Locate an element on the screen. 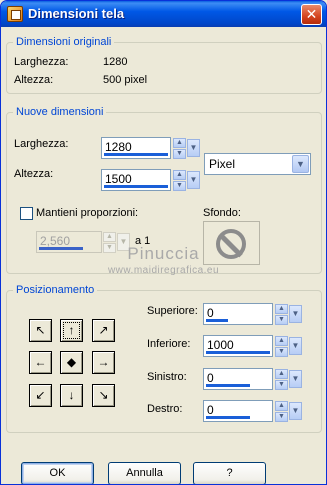 The image size is (327, 485). arrow-down-left-icon: ↙ is located at coordinates (40, 395).